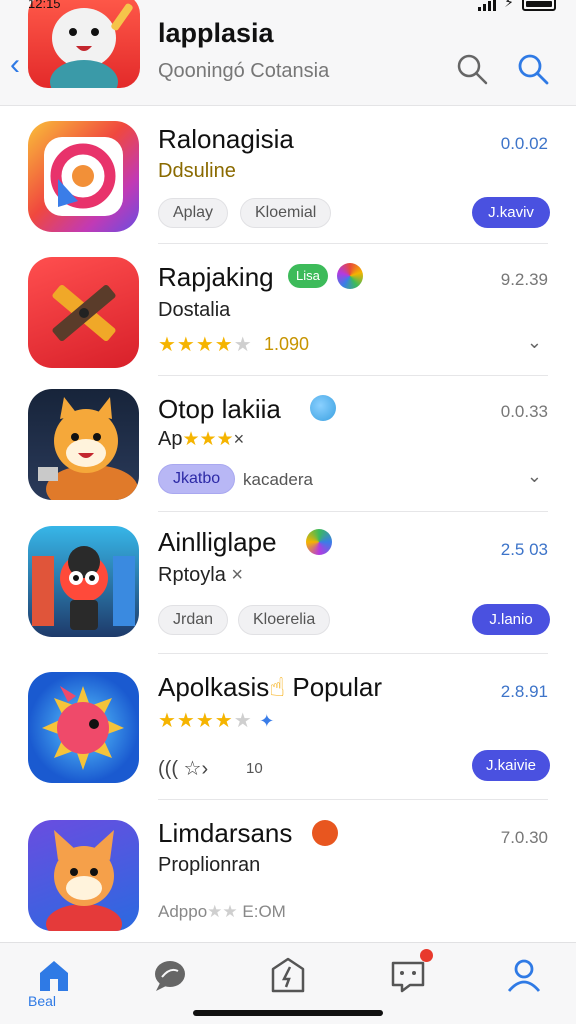 This screenshot has height=1024, width=576. What do you see at coordinates (350, 276) in the screenshot?
I see `color-wheel-icon` at bounding box center [350, 276].